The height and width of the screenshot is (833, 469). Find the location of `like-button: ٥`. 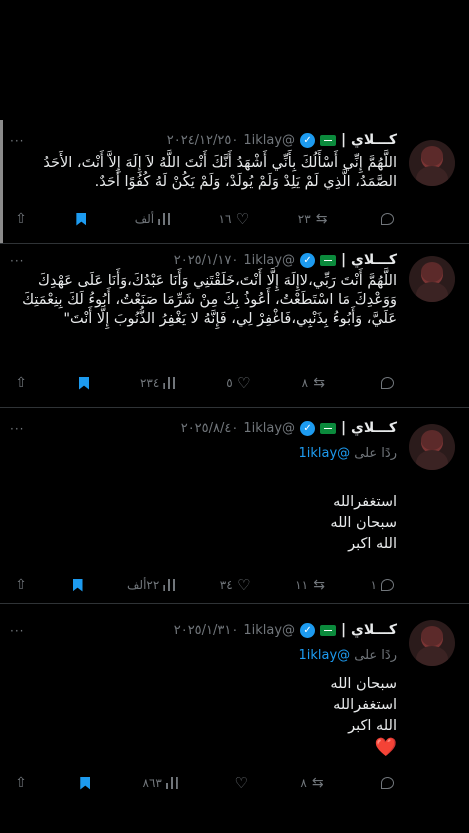

like-button: ٥ is located at coordinates (238, 383).